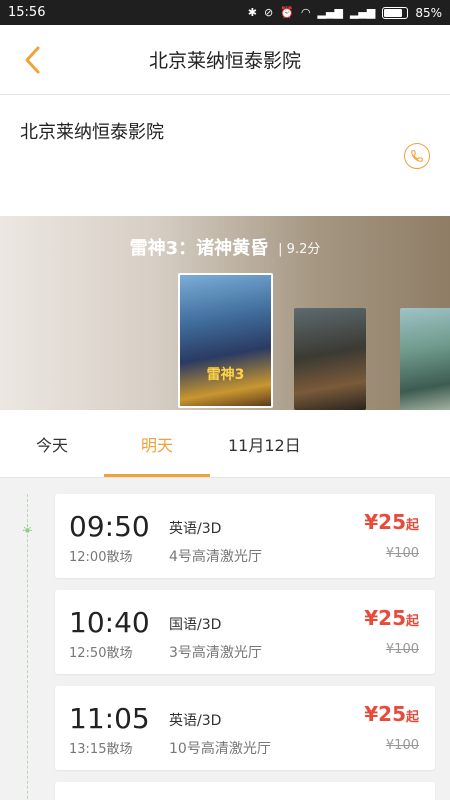 The width and height of the screenshot is (450, 800). Describe the element at coordinates (252, 12) in the screenshot. I see `bluetooth-icon: ✱` at that location.